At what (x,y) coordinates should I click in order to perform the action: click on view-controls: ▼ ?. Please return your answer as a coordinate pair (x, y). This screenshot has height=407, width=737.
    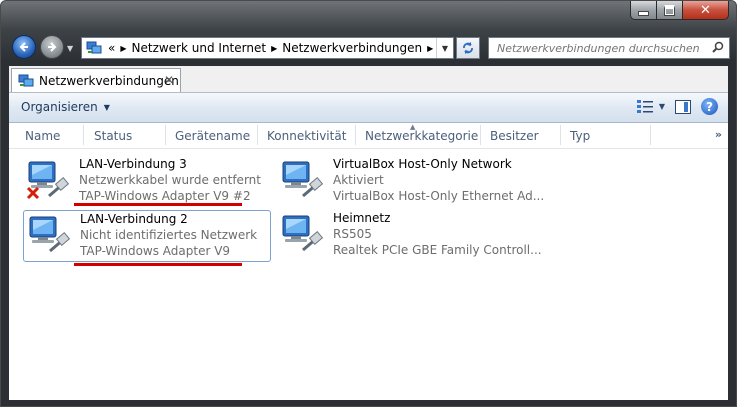
    Looking at the image, I should click on (677, 106).